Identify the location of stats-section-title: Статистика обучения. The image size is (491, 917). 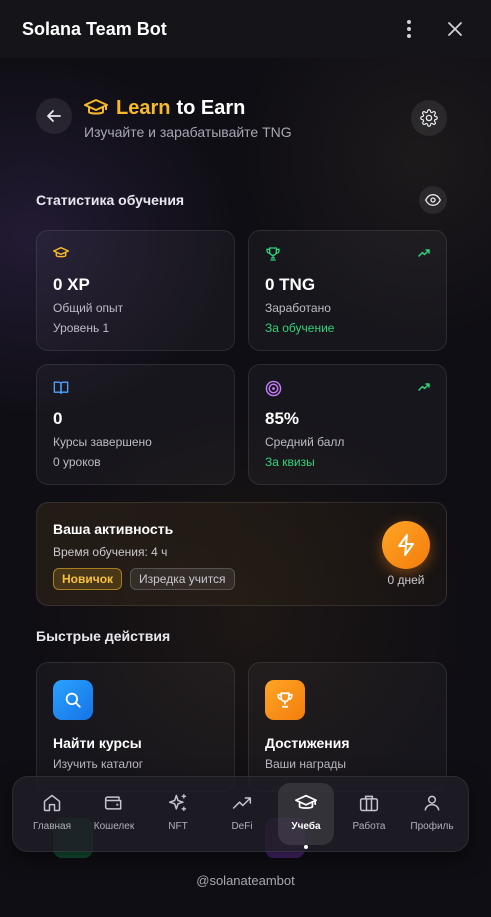
(110, 200).